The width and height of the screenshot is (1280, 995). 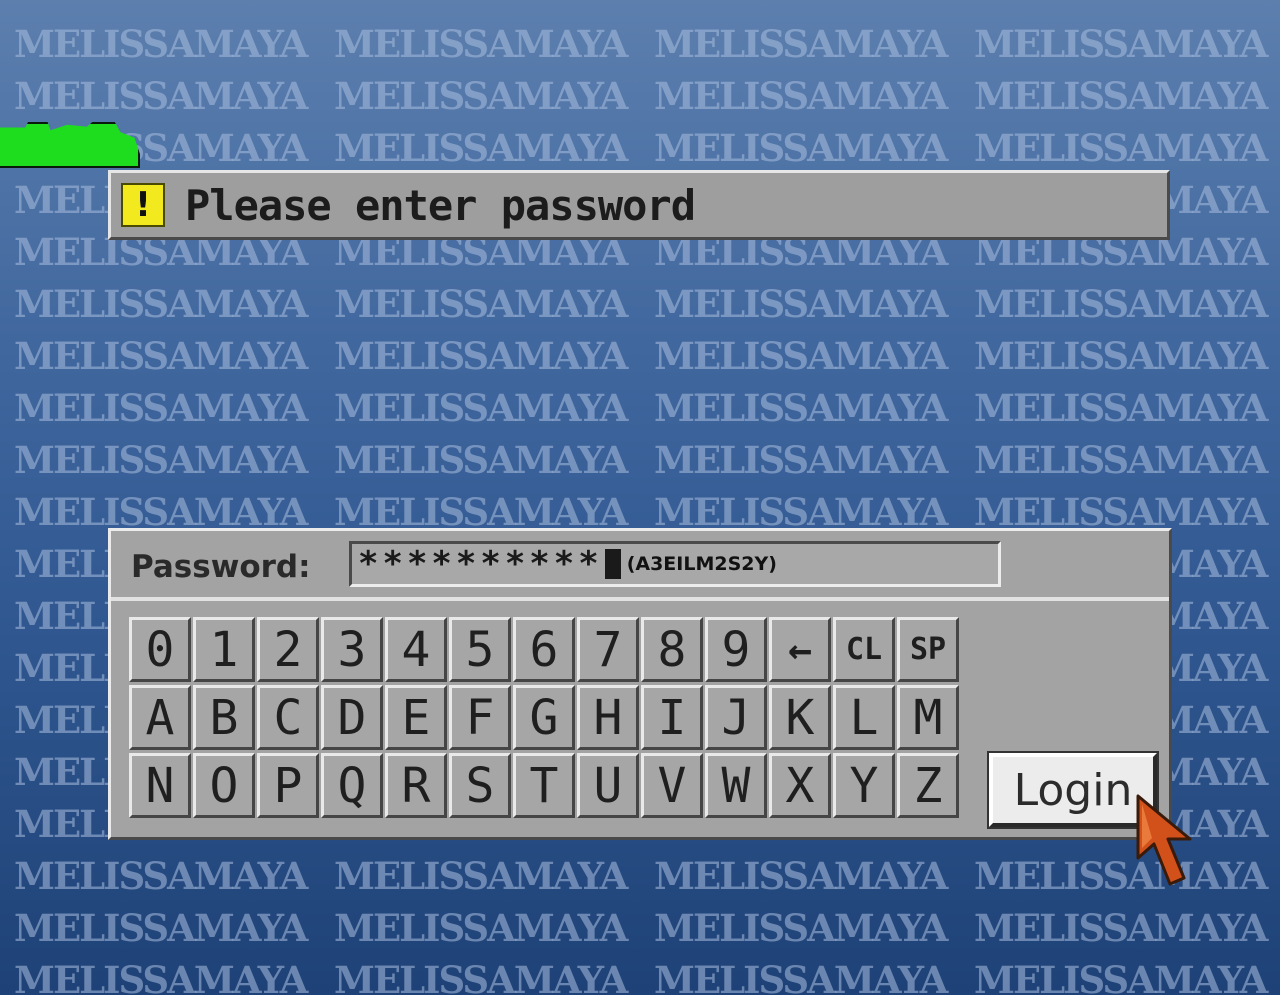 I want to click on key-w: W, so click(x=736, y=785).